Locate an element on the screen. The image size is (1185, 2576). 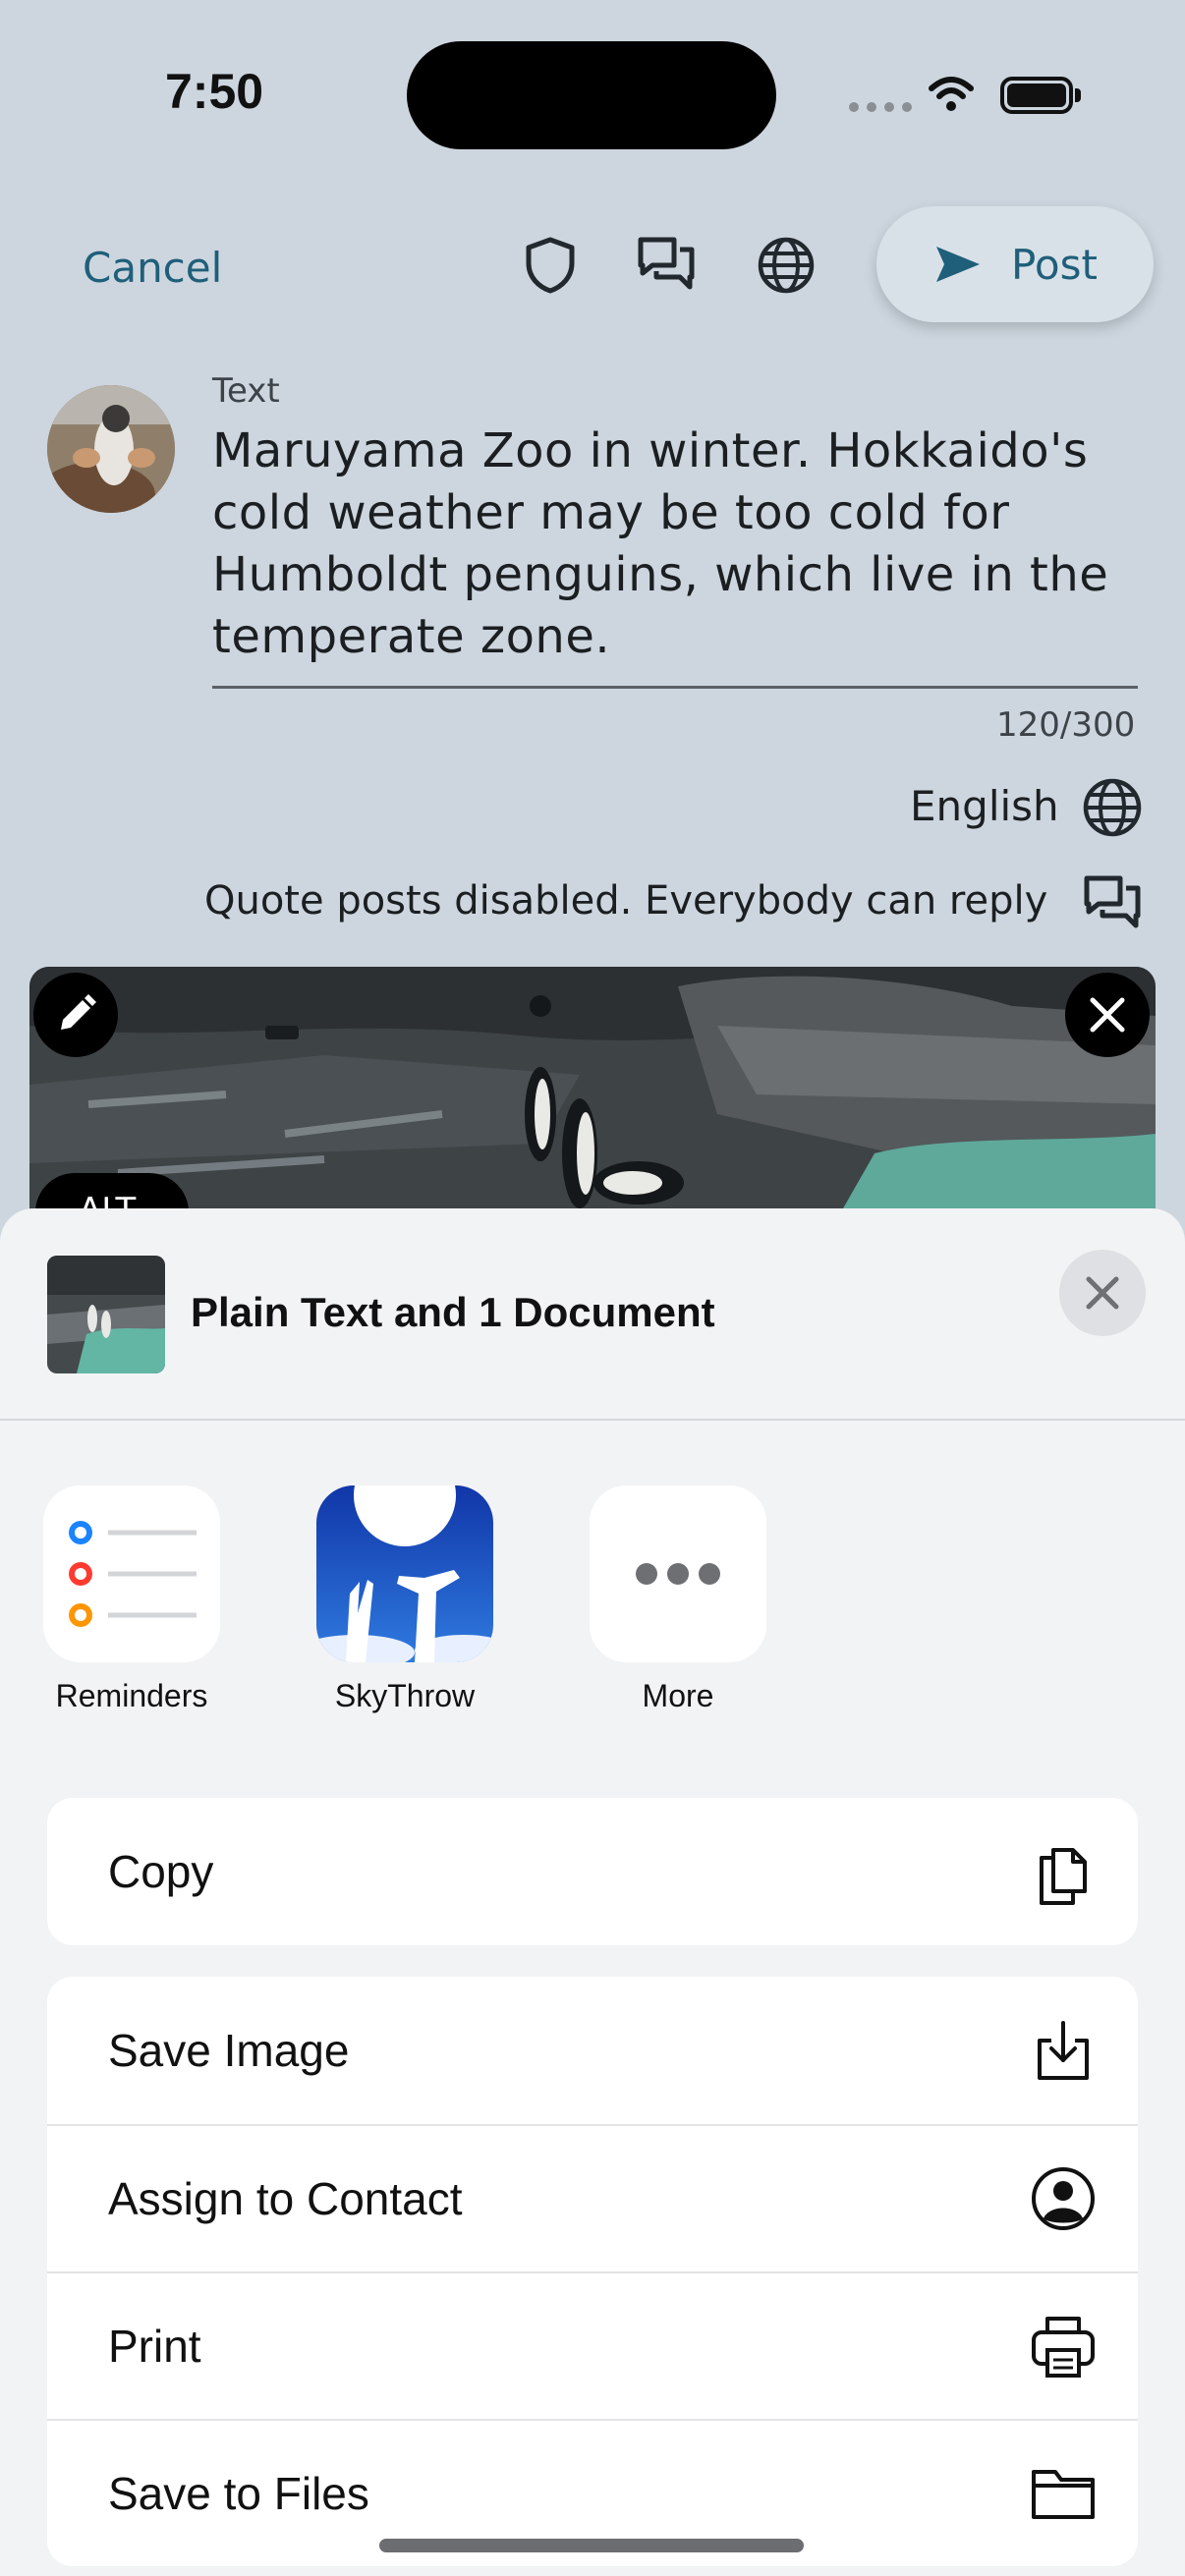
quote-reply-icon is located at coordinates (1112, 901).